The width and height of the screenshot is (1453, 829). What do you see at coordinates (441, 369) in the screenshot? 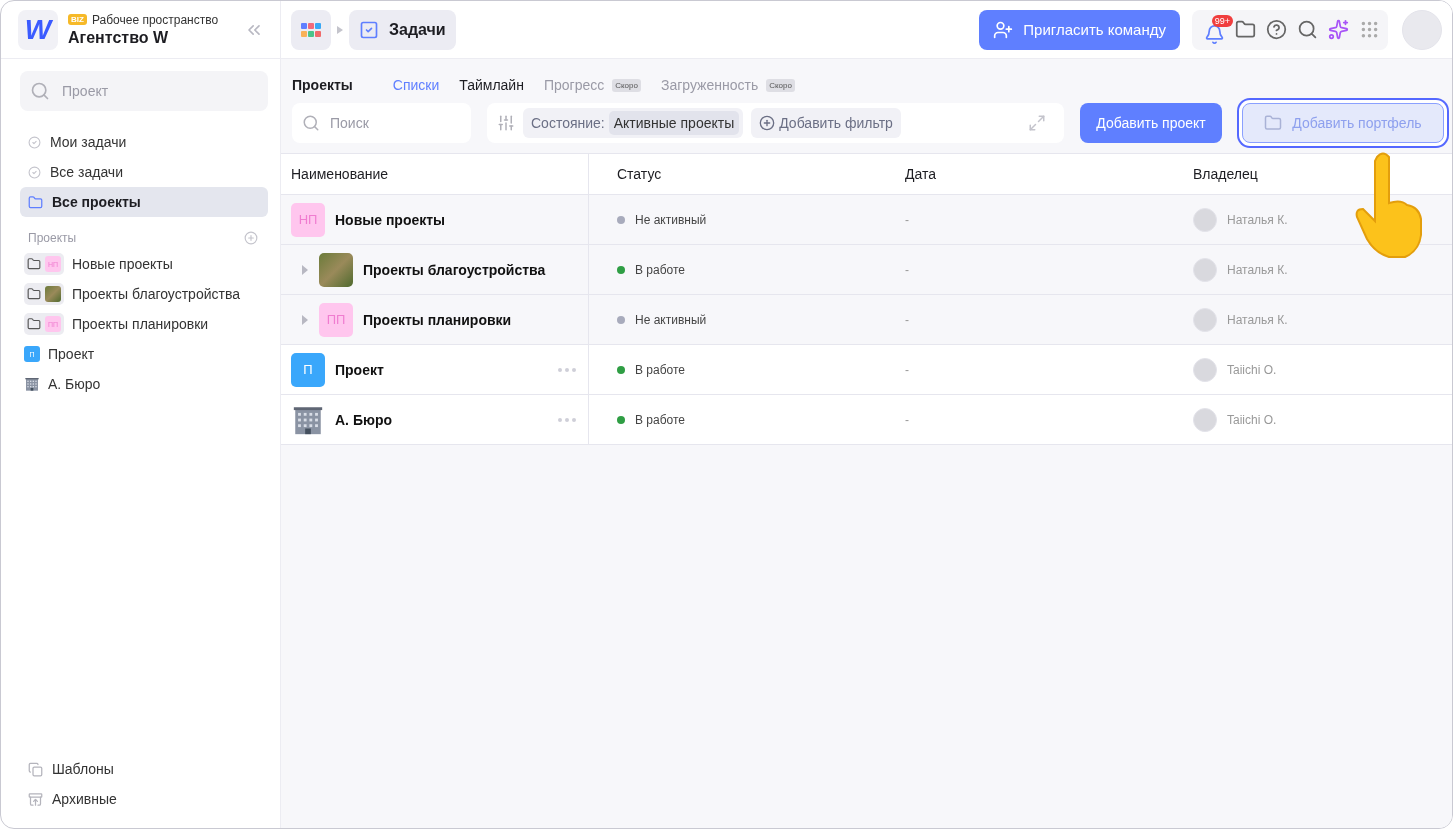
I see `project-name: Проект` at bounding box center [441, 369].